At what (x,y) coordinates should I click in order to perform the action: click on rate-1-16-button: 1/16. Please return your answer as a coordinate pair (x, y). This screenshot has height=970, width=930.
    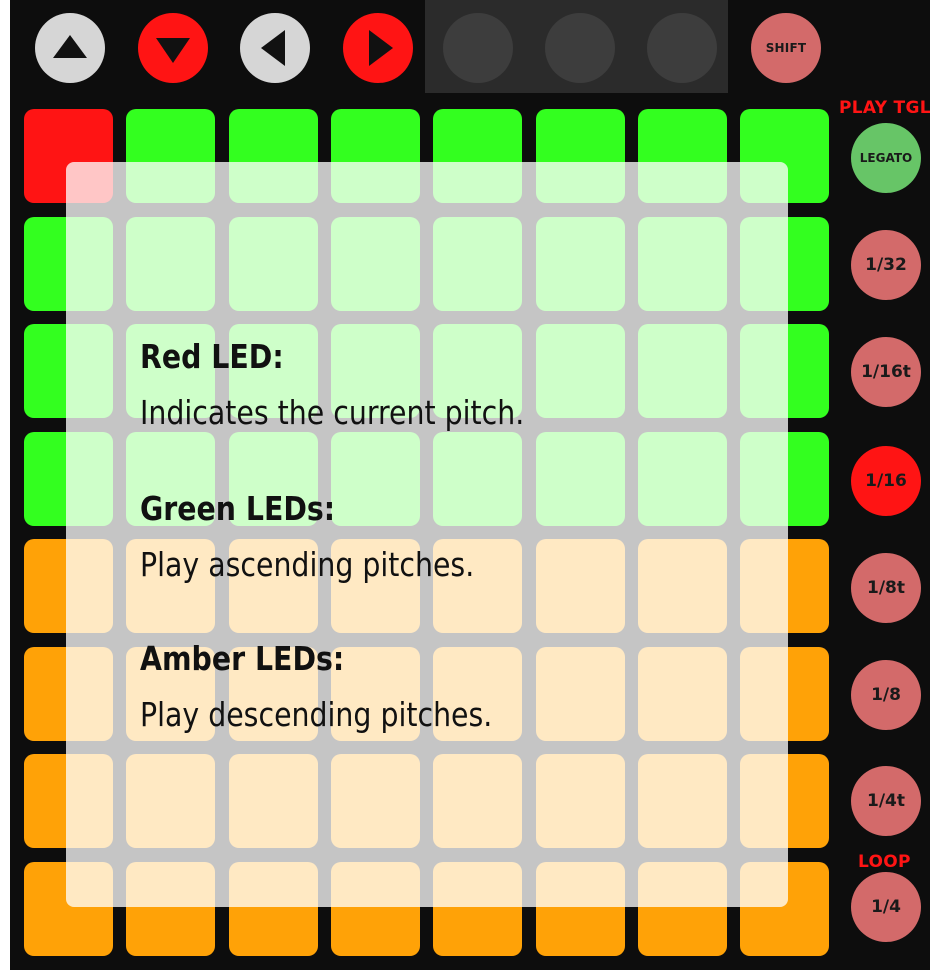
    Looking at the image, I should click on (886, 481).